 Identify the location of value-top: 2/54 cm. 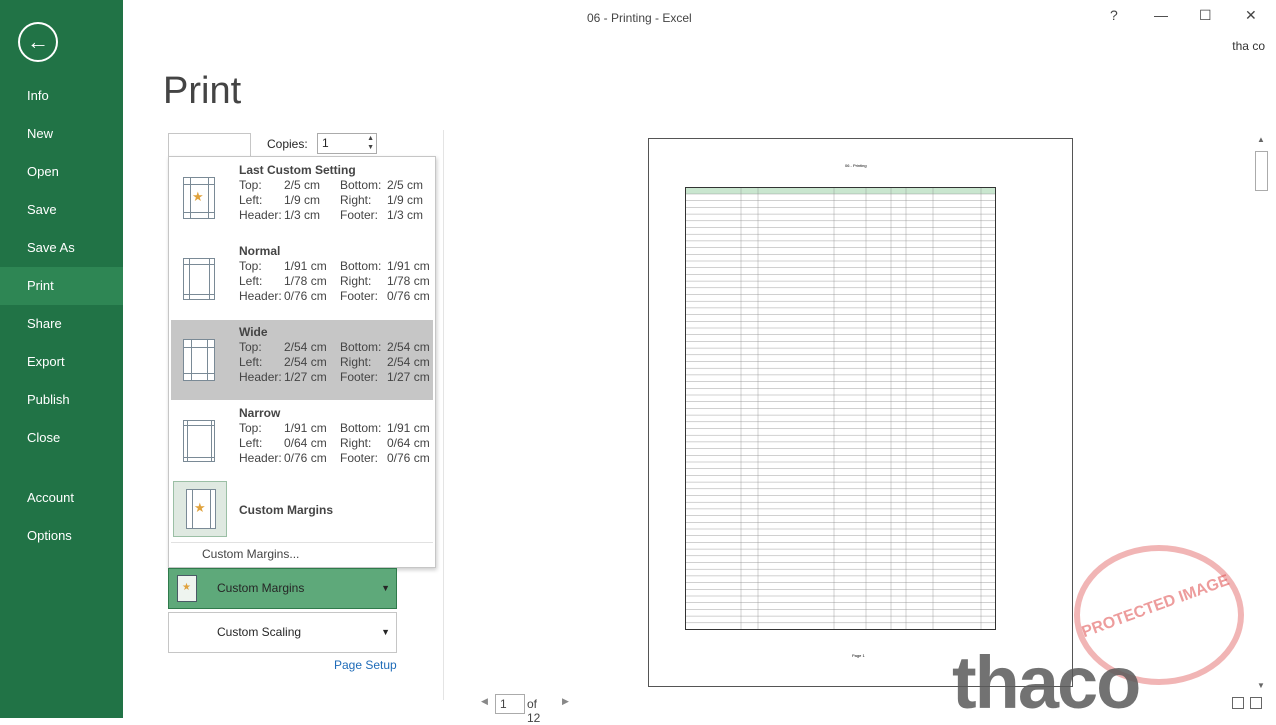
(305, 347).